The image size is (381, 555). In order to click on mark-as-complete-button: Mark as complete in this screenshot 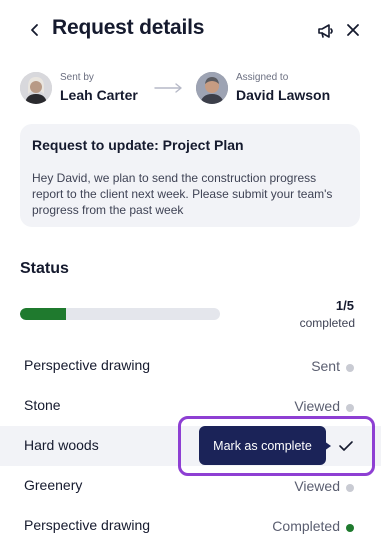, I will do `click(262, 445)`.